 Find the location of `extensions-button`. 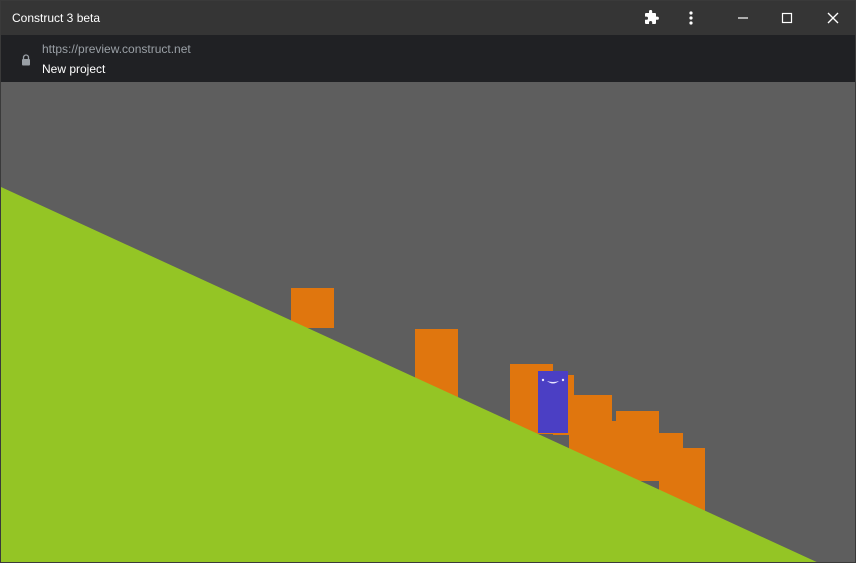

extensions-button is located at coordinates (651, 18).